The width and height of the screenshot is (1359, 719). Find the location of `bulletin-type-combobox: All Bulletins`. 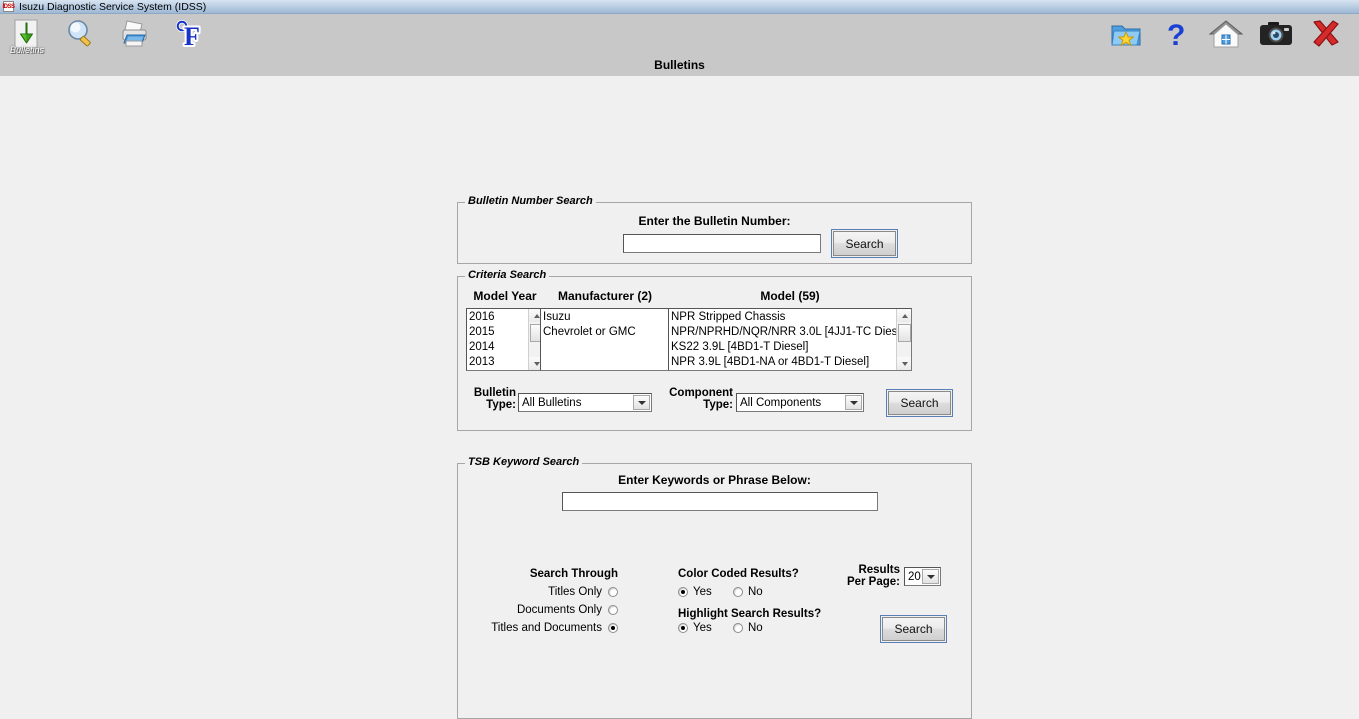

bulletin-type-combobox: All Bulletins is located at coordinates (585, 402).